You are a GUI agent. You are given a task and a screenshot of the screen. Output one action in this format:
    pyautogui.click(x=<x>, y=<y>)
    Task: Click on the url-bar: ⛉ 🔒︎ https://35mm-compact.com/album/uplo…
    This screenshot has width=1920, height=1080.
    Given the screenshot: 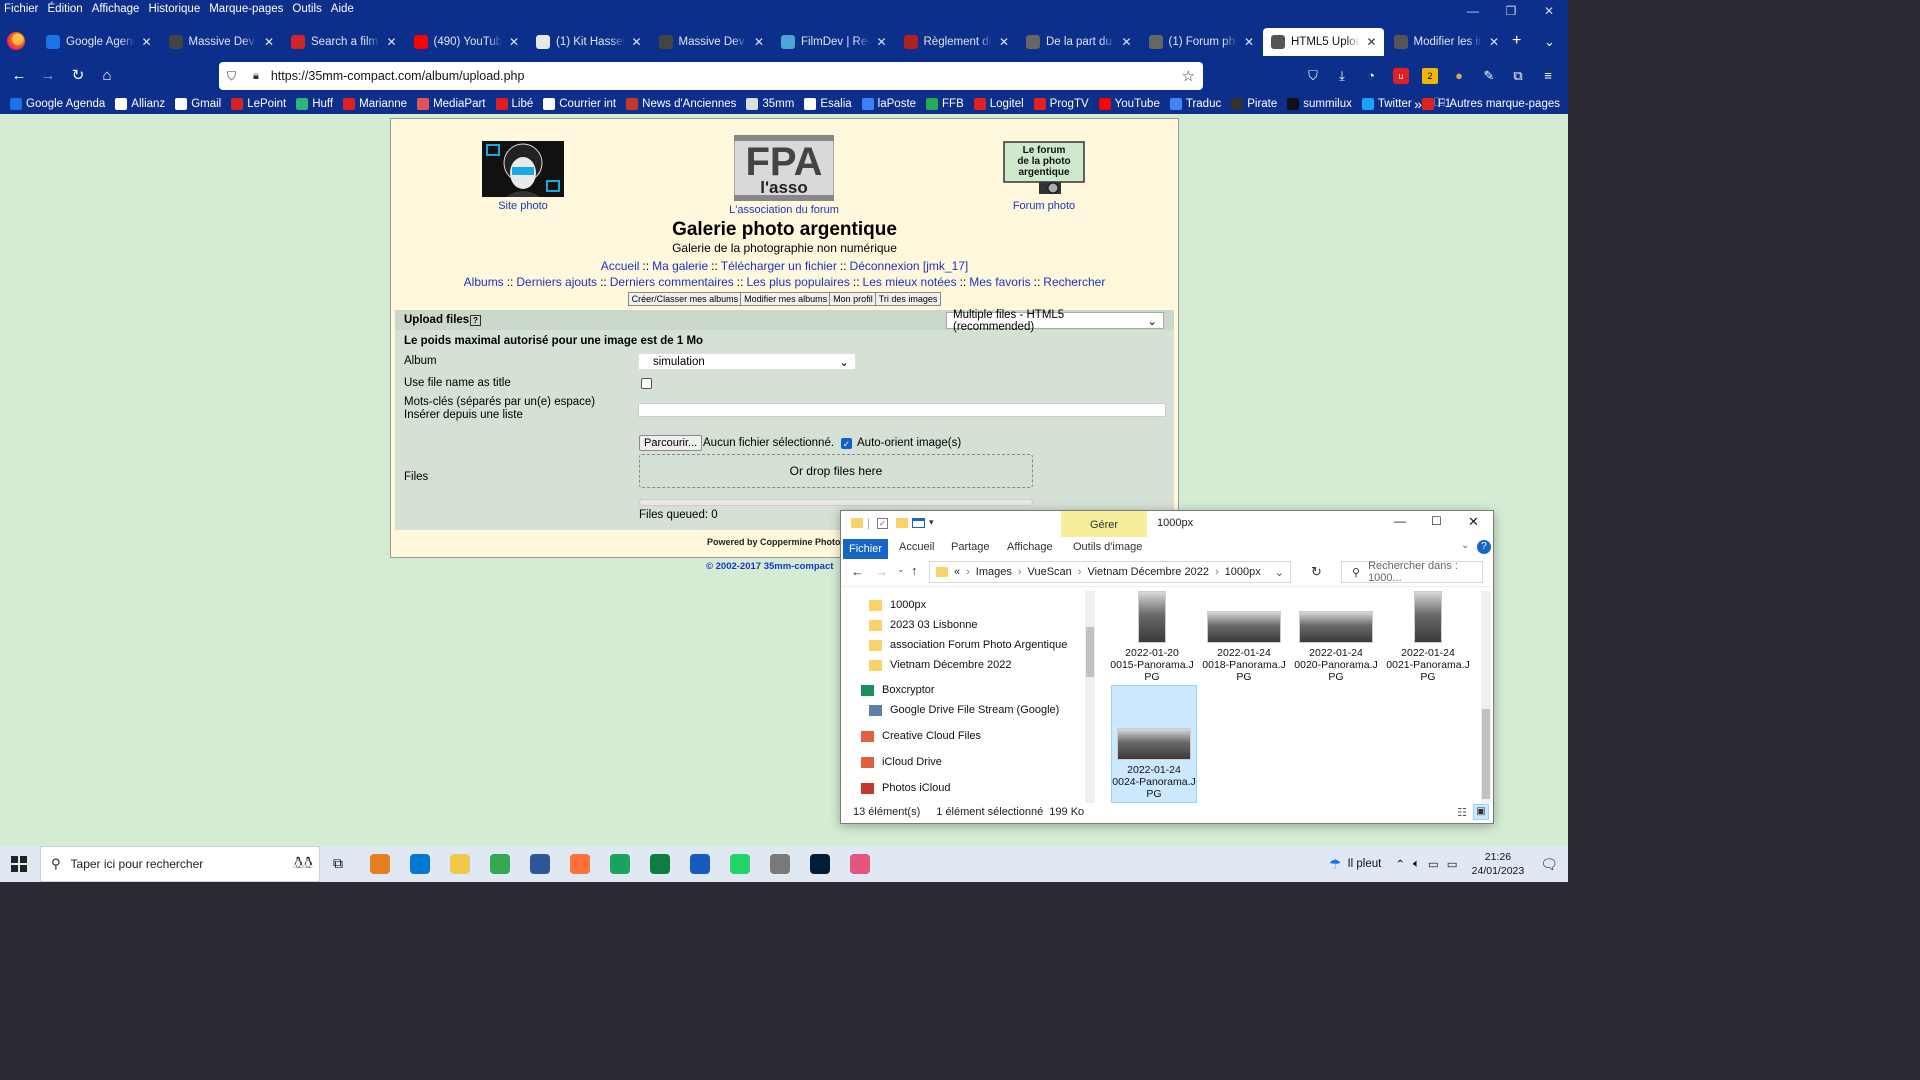 What is the action you would take?
    pyautogui.click(x=711, y=76)
    